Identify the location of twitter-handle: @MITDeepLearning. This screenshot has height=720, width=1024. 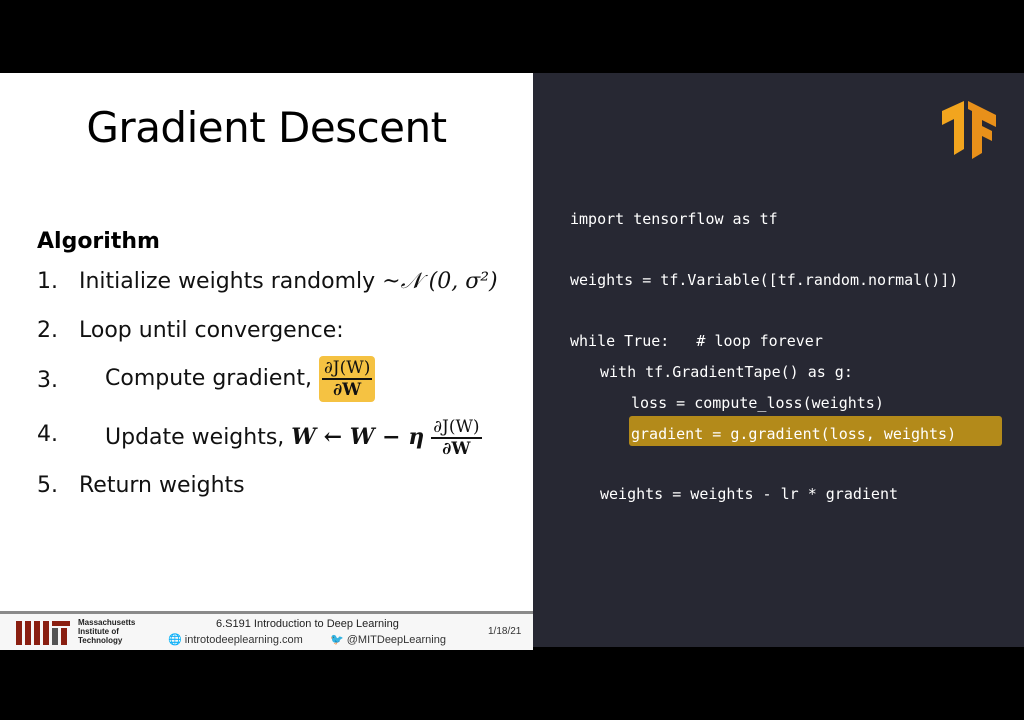
(396, 640).